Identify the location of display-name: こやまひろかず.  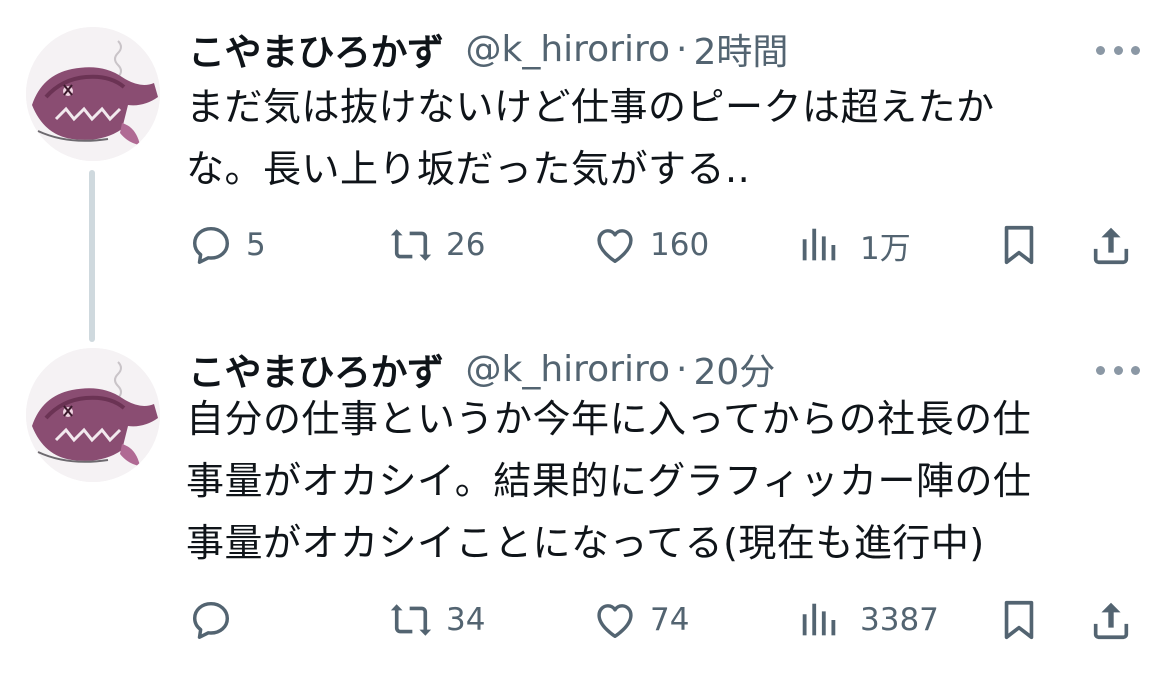
(316, 49).